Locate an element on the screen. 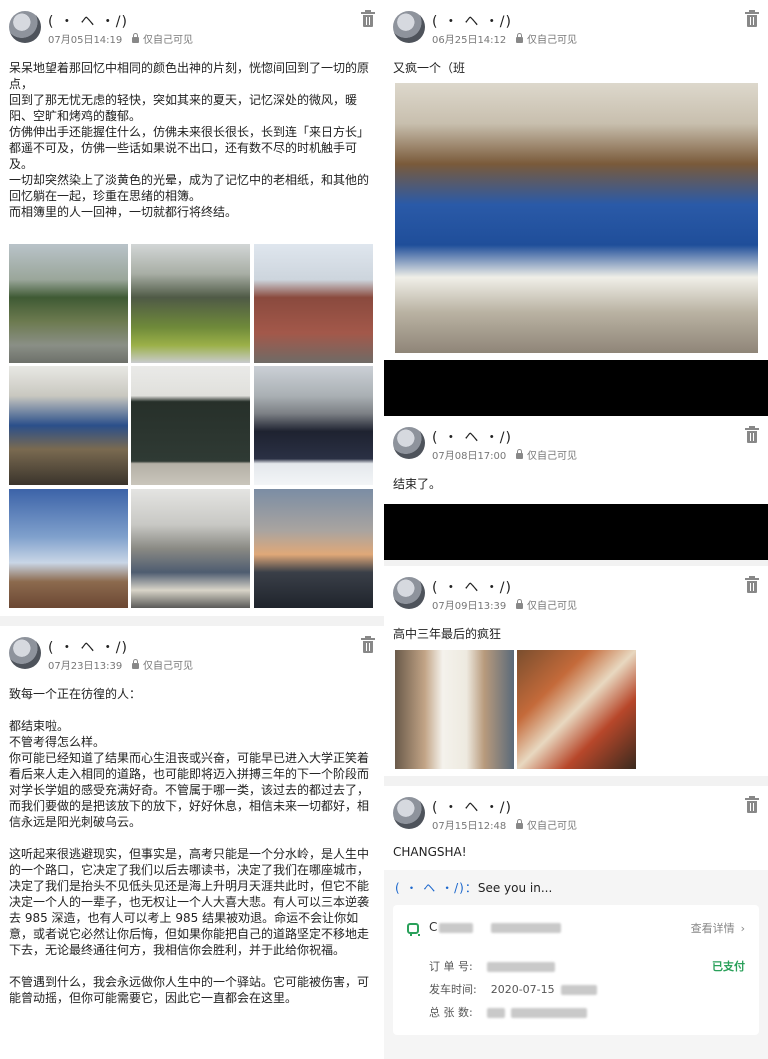 The height and width of the screenshot is (1059, 768). paragraph: 都结束啦。 is located at coordinates (39, 726).